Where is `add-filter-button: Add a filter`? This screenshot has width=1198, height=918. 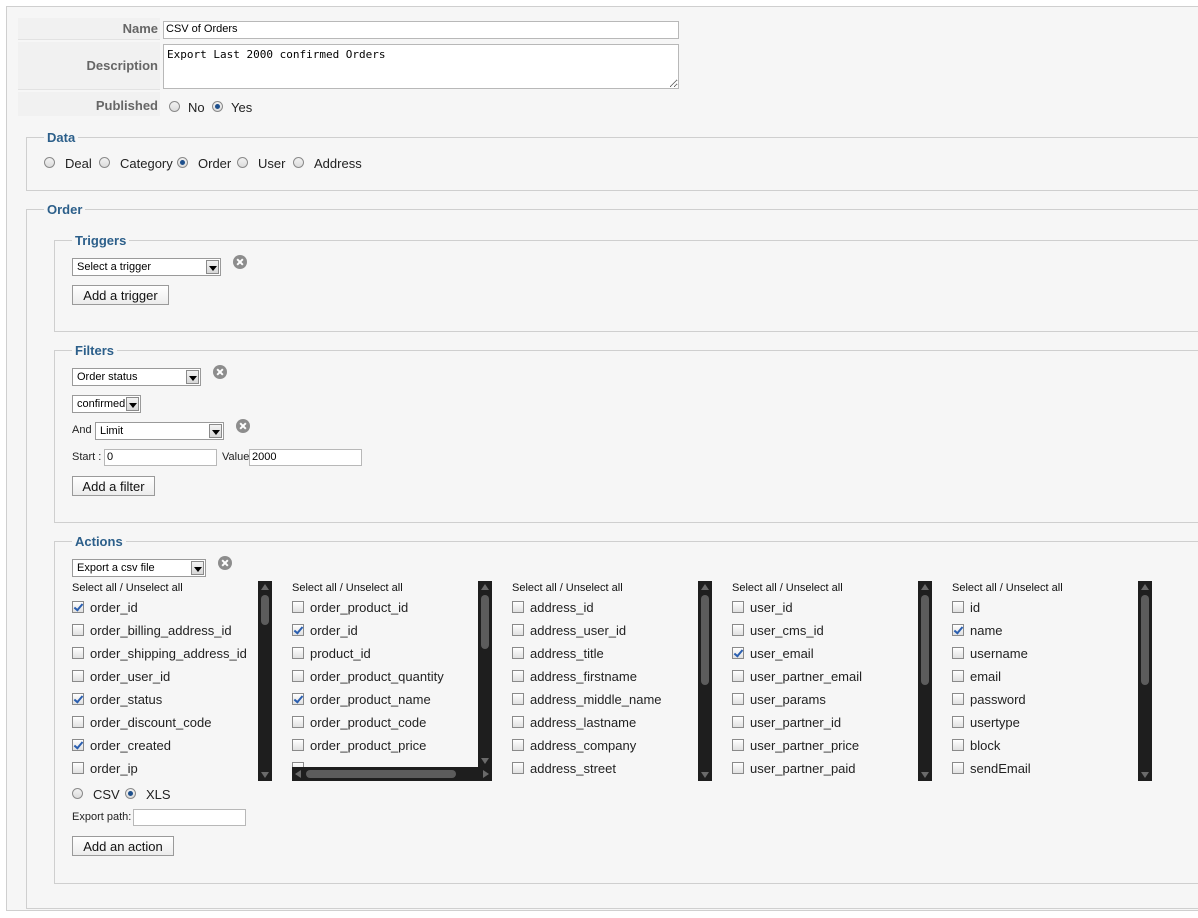
add-filter-button: Add a filter is located at coordinates (113, 486).